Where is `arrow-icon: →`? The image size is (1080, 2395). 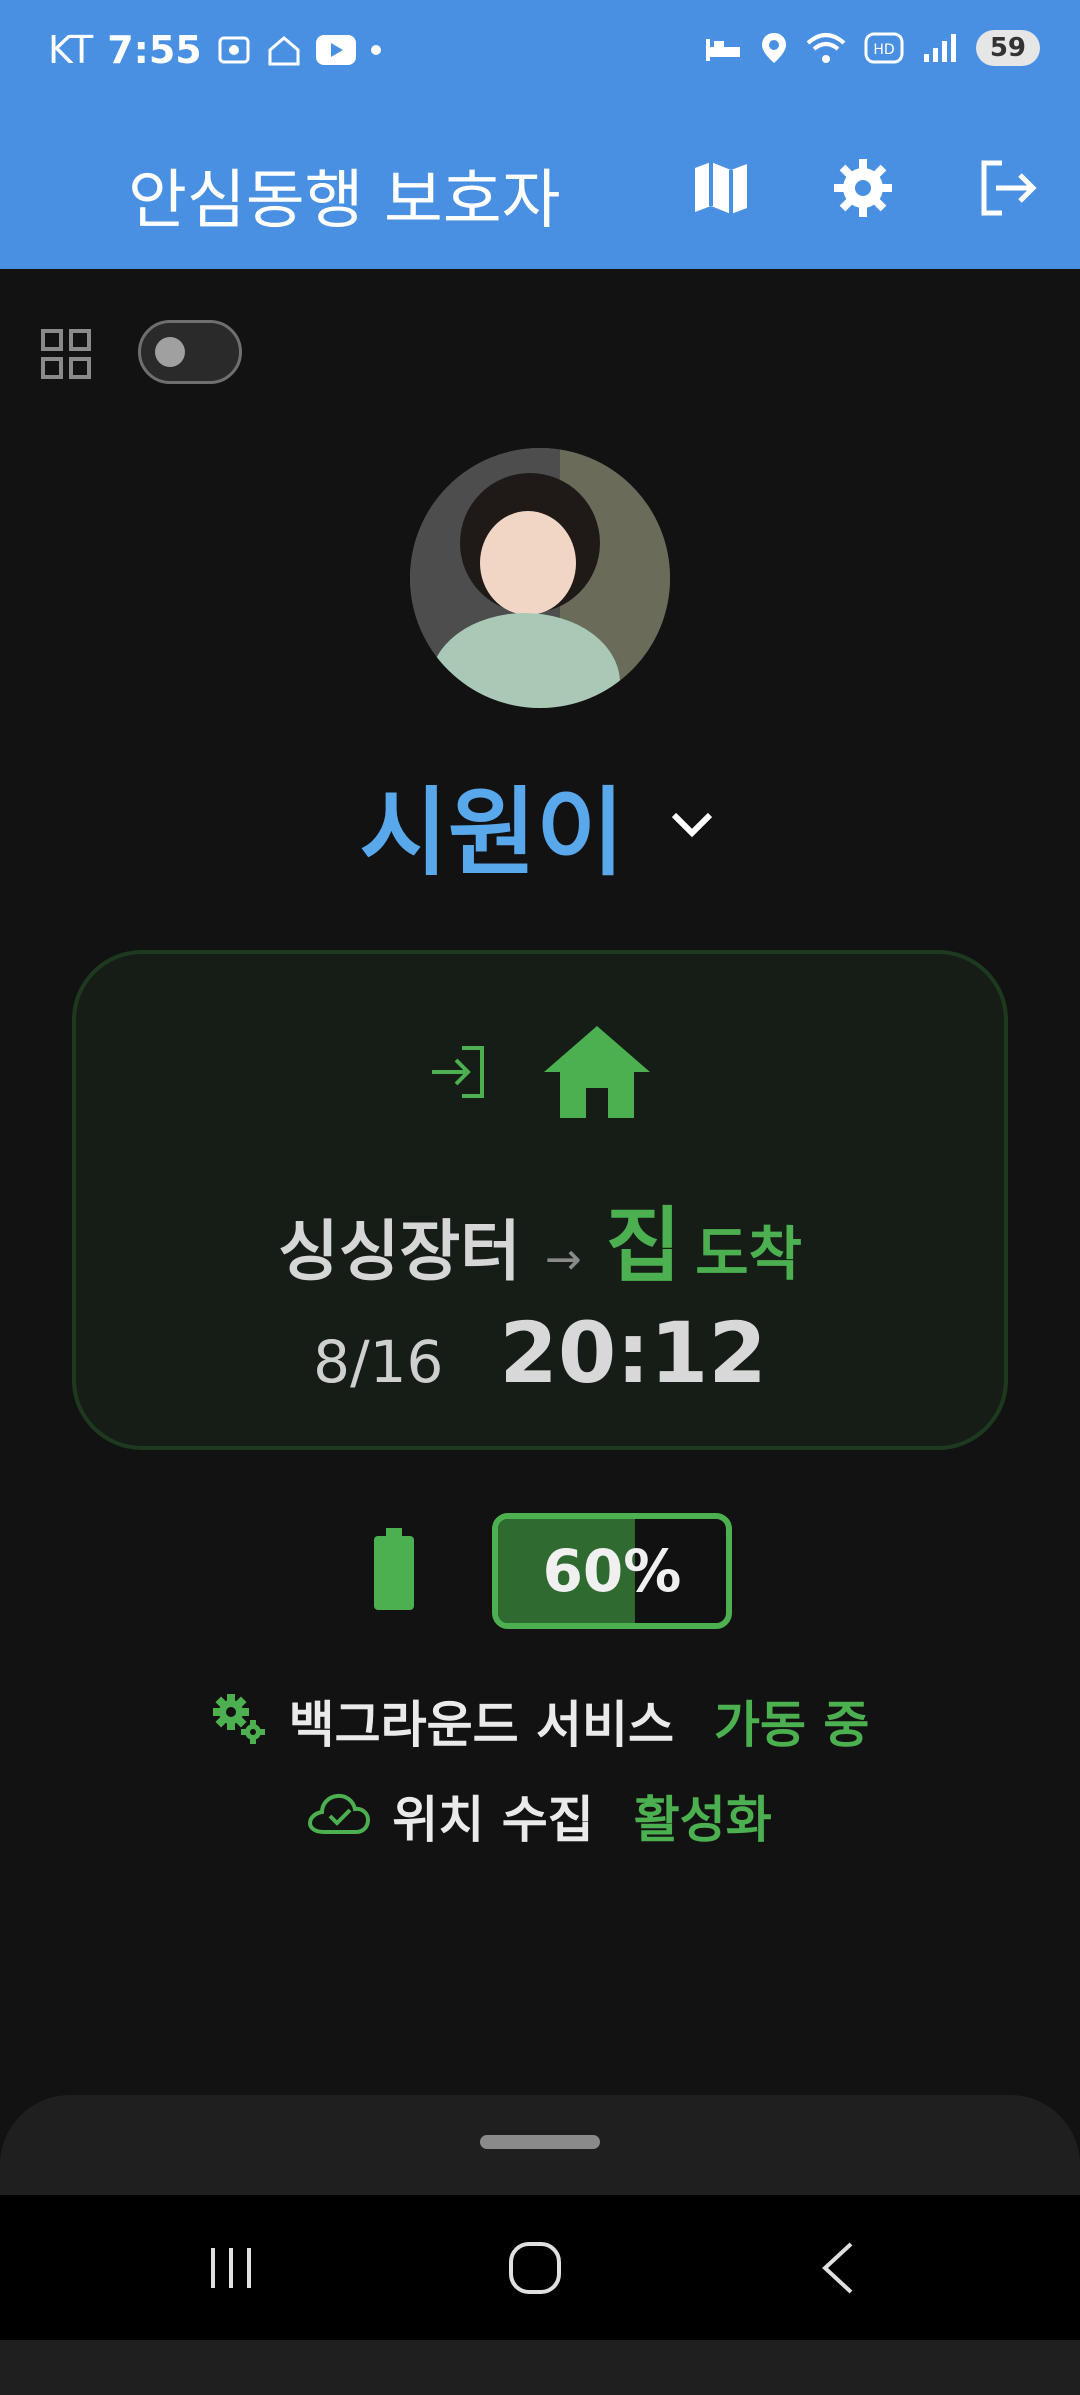
arrow-icon: → is located at coordinates (563, 1259).